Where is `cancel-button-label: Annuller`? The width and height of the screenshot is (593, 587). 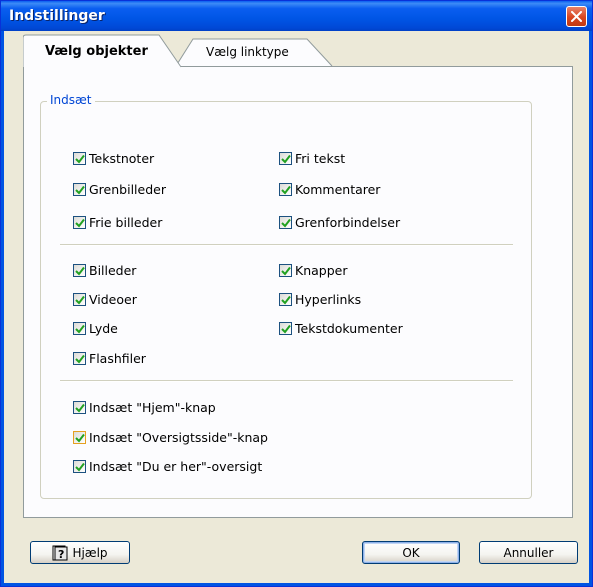
cancel-button-label: Annuller is located at coordinates (528, 552).